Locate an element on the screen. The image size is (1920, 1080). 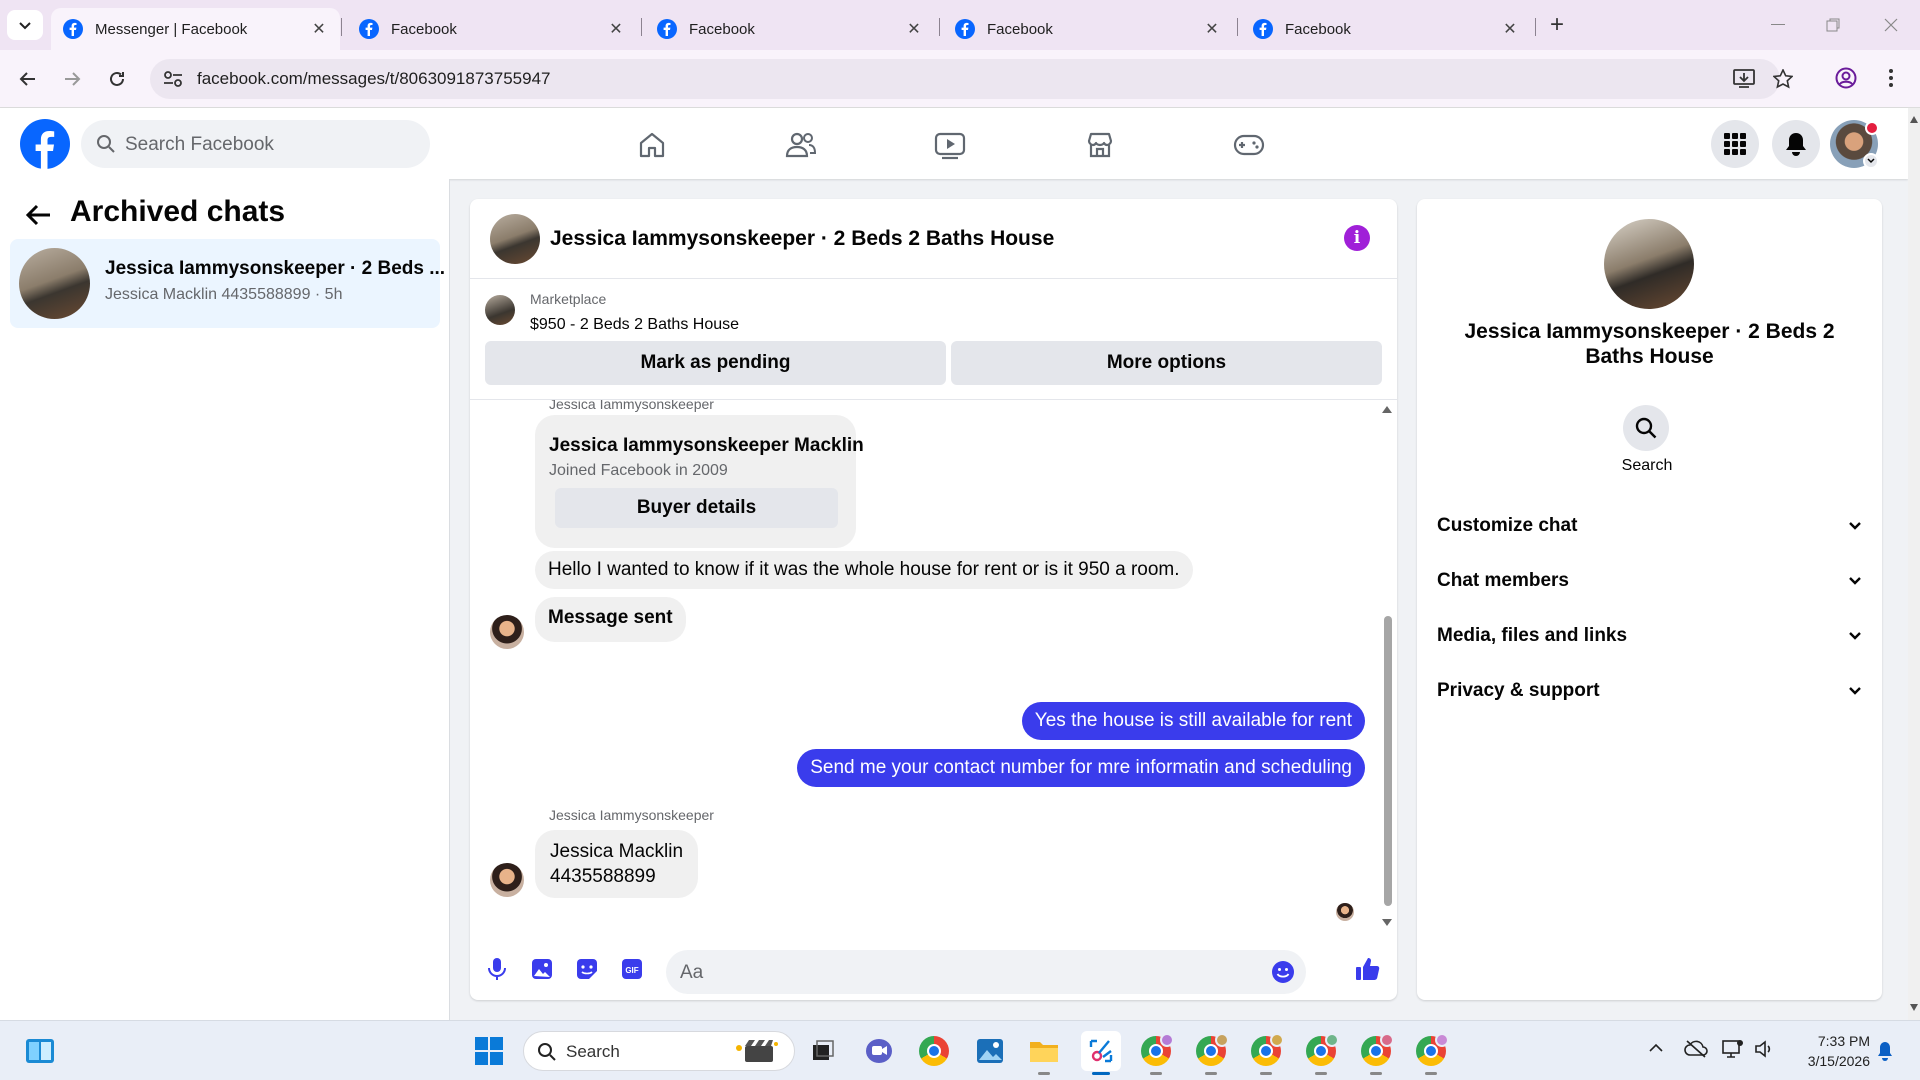
restore-button is located at coordinates (1833, 25).